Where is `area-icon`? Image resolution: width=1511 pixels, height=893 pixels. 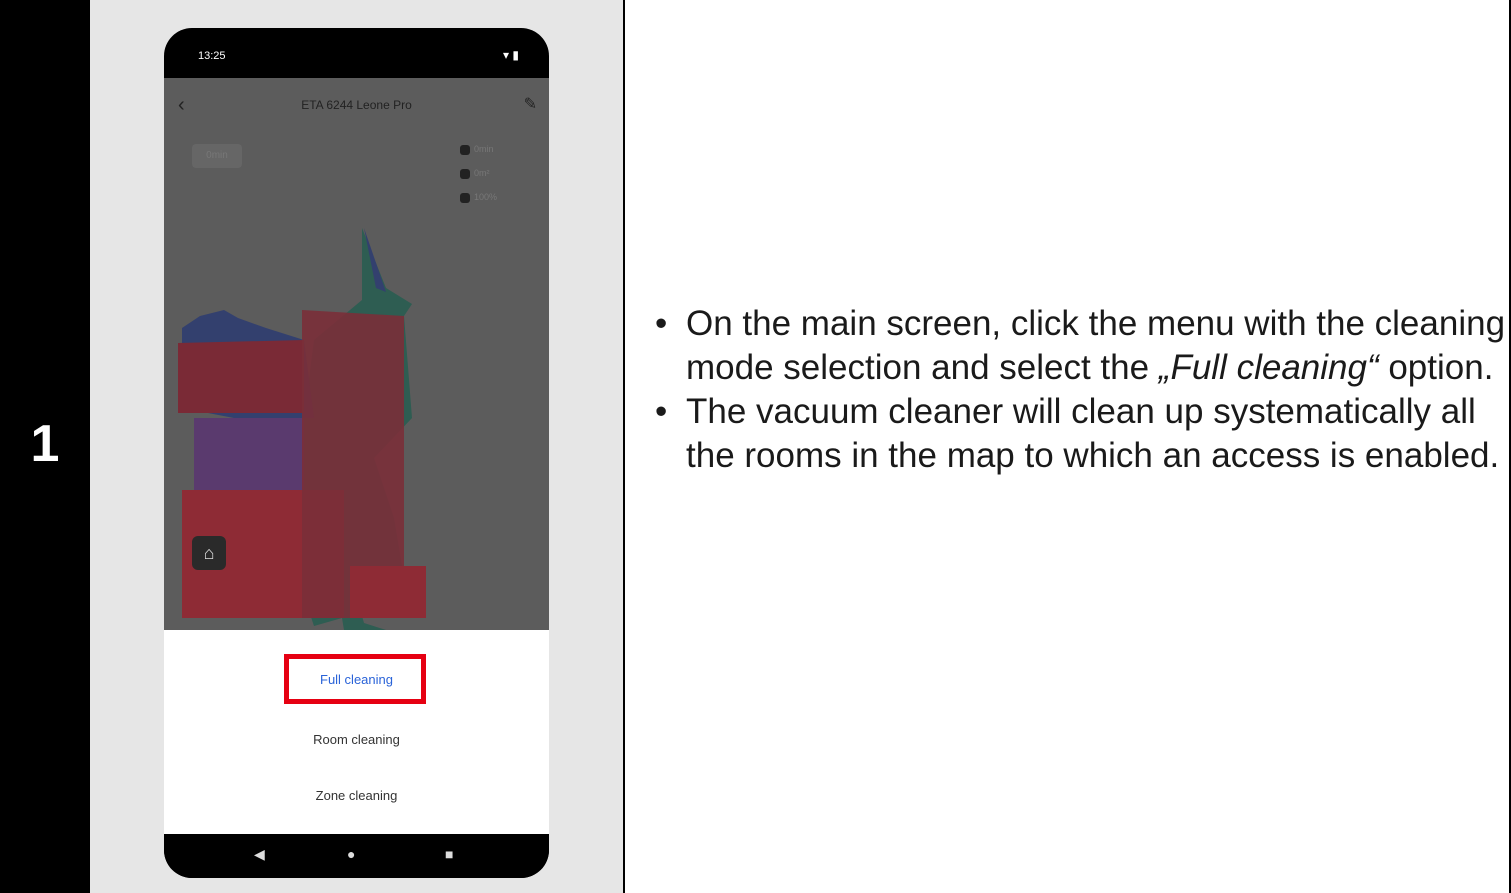 area-icon is located at coordinates (465, 173).